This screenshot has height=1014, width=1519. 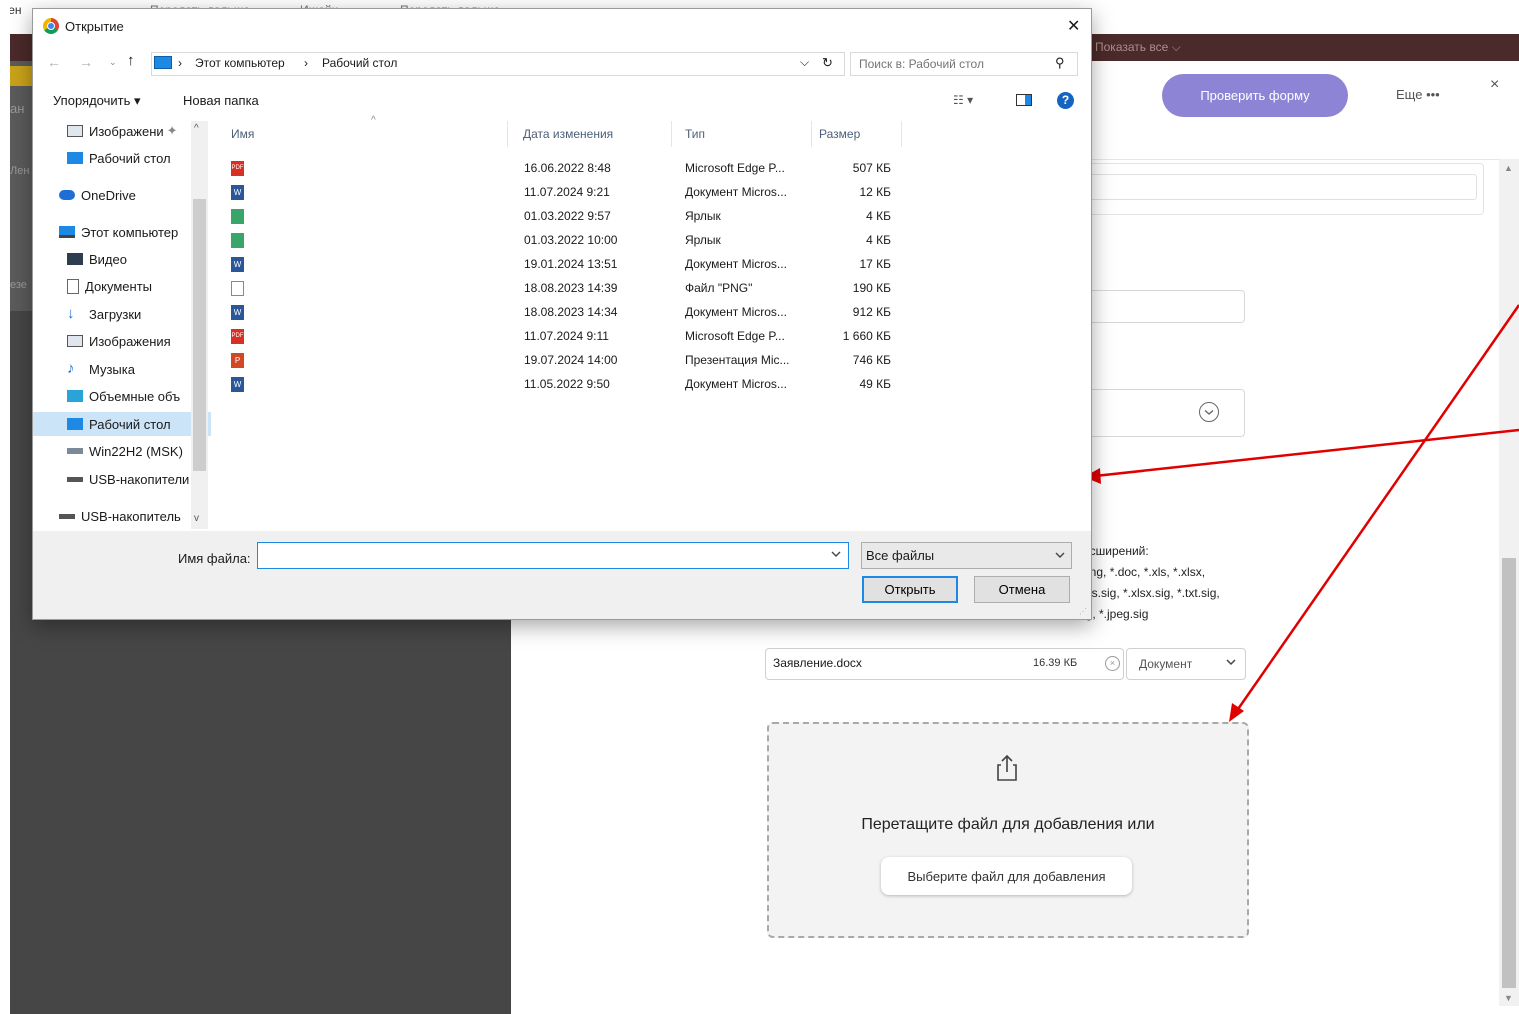 What do you see at coordinates (122, 232) in the screenshot?
I see `nav-item-this-pc: Этот компьютер` at bounding box center [122, 232].